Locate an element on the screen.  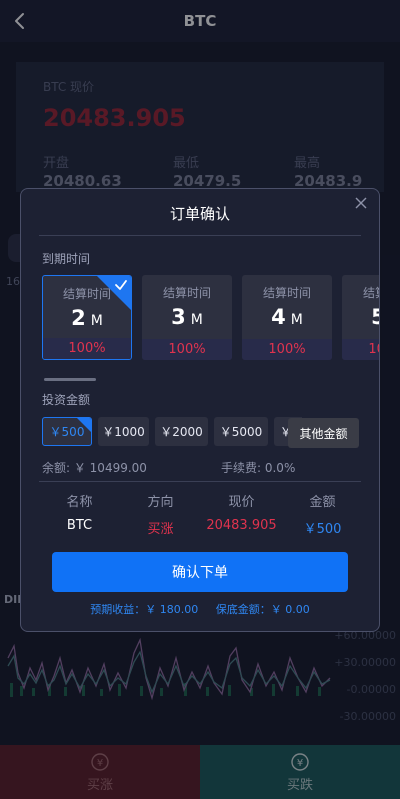
amount-options: ￥500 ￥1000 ￥2000 ￥5000 ￥10000 is located at coordinates (172, 433).